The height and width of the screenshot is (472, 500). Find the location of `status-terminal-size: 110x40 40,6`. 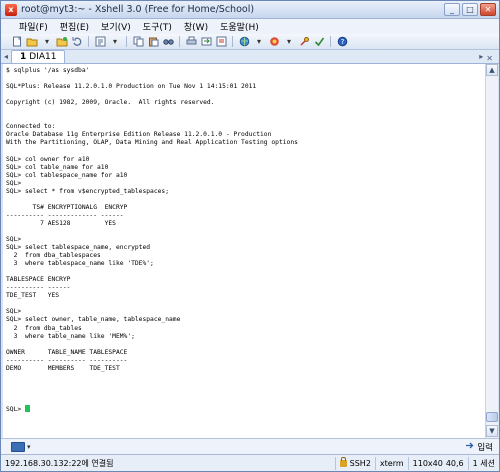

status-terminal-size: 110x40 40,6 is located at coordinates (437, 463).